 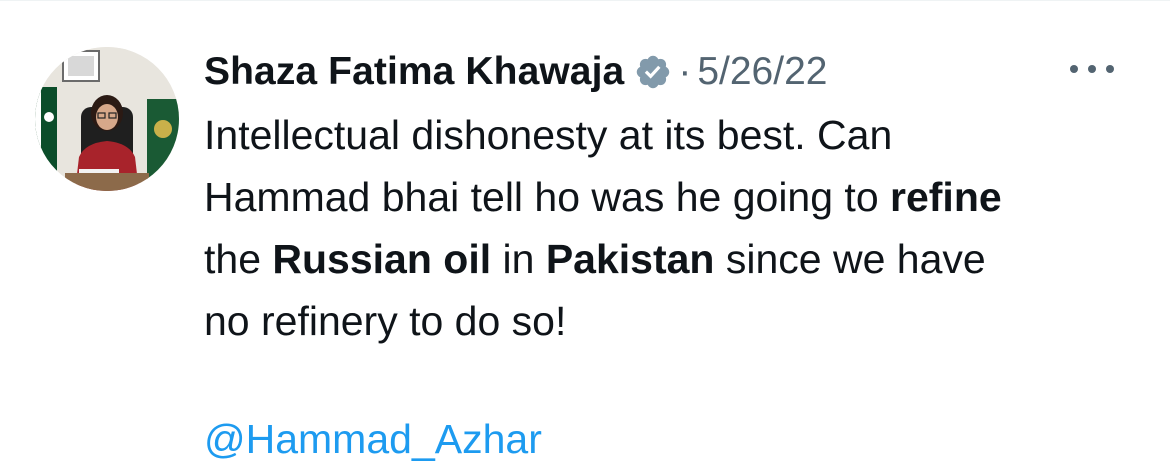 I want to click on tweet-text-line: no refinery to do so!, so click(x=679, y=321).